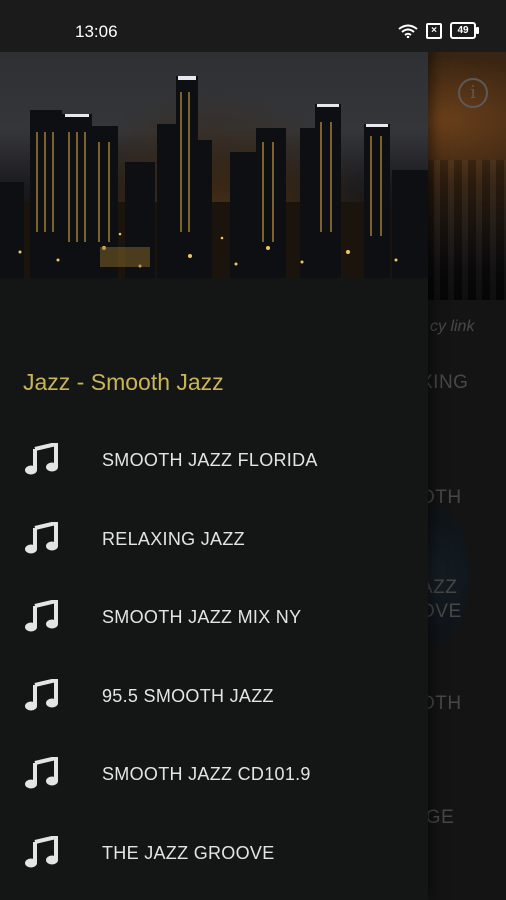 The width and height of the screenshot is (506, 900). Describe the element at coordinates (206, 774) in the screenshot. I see `station-label: SMOOTH JAZZ CD101.9` at that location.